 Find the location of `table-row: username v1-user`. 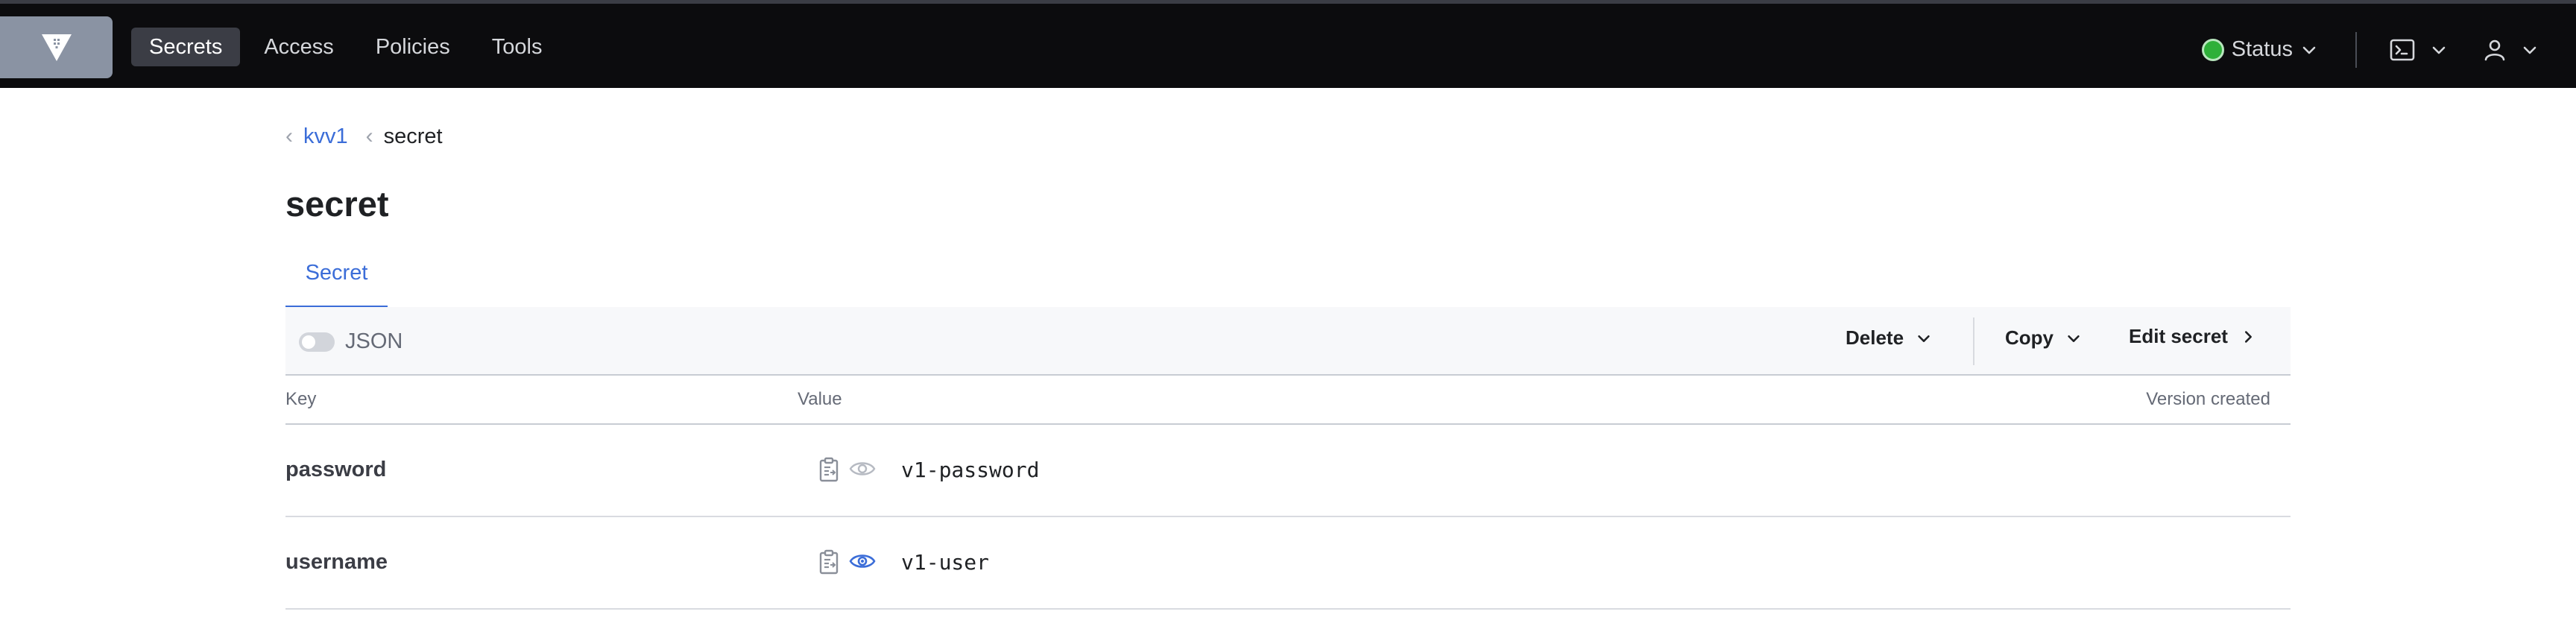

table-row: username v1-user is located at coordinates (1288, 563).